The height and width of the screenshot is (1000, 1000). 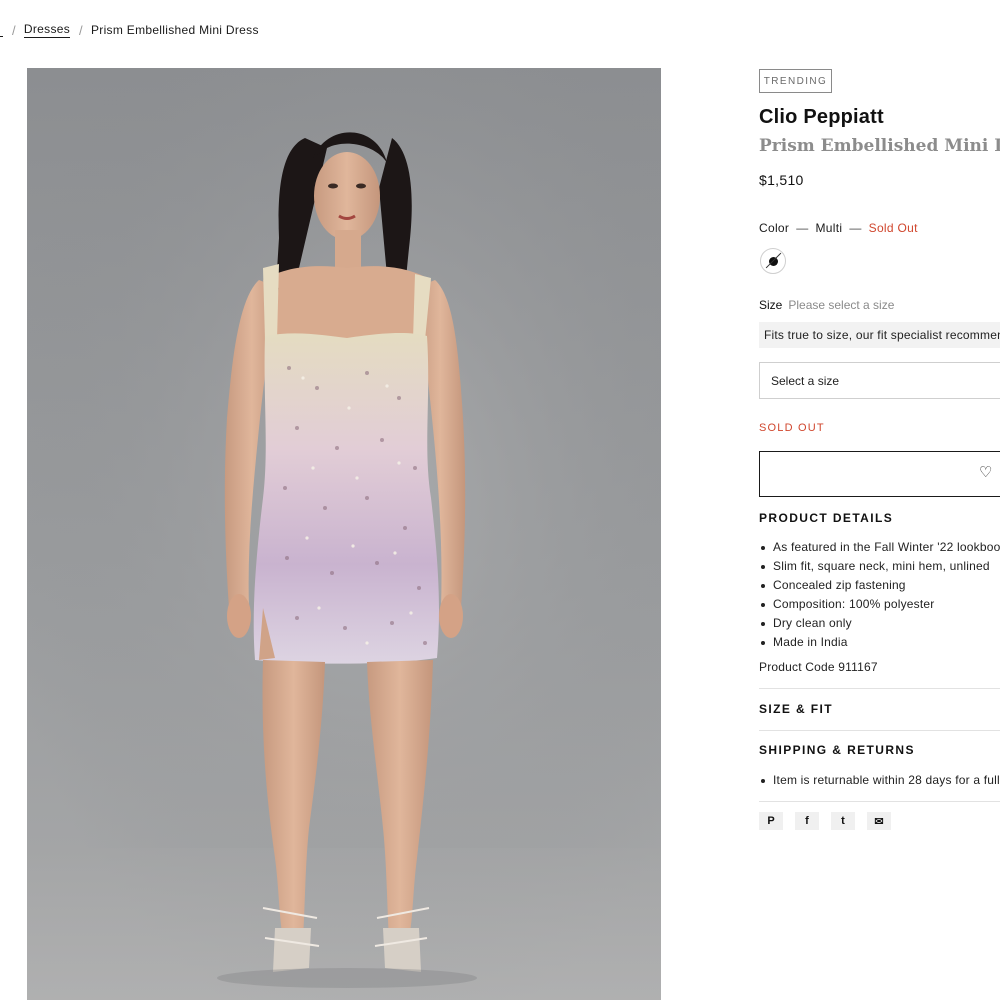 I want to click on list-item: Concealed zip fastening, so click(x=879, y=587).